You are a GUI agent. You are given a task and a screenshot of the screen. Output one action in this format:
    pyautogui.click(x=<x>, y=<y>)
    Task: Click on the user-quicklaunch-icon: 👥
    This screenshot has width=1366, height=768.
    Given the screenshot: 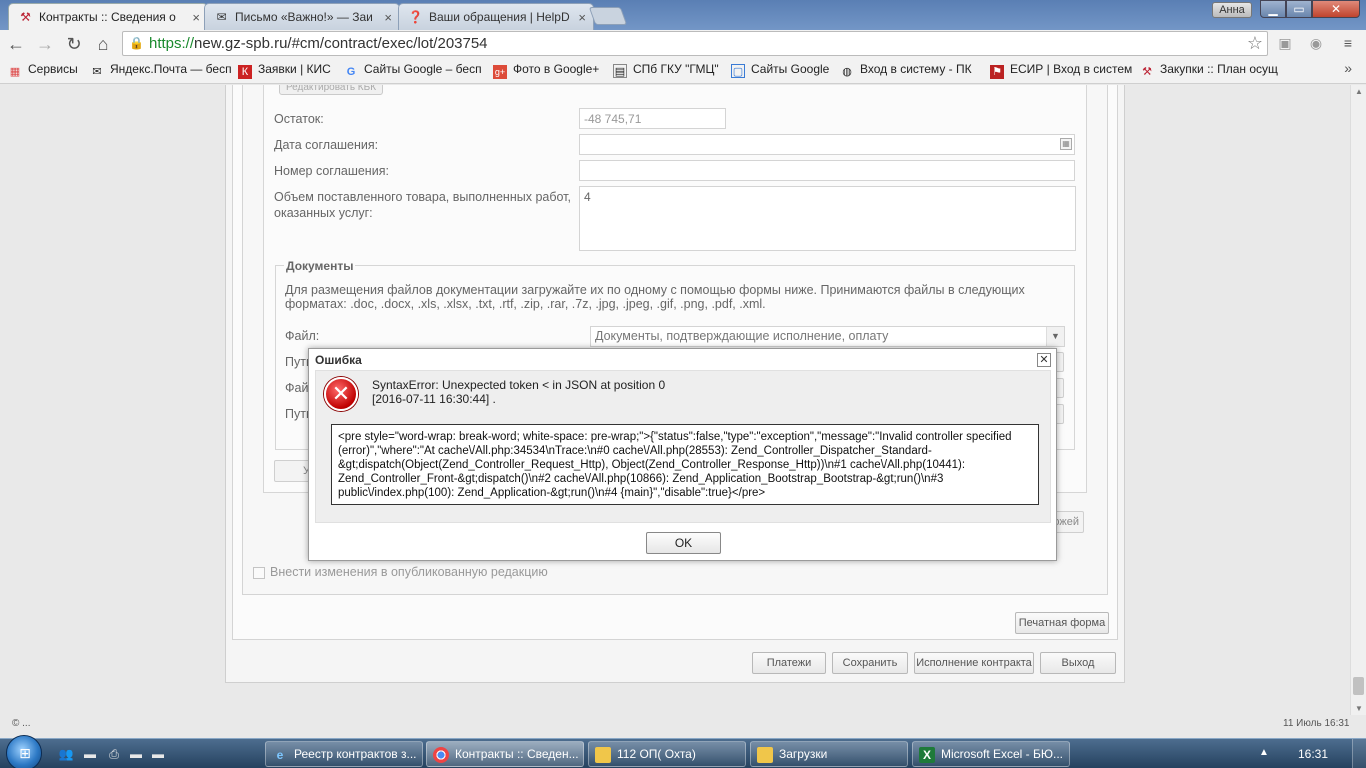 What is the action you would take?
    pyautogui.click(x=66, y=754)
    